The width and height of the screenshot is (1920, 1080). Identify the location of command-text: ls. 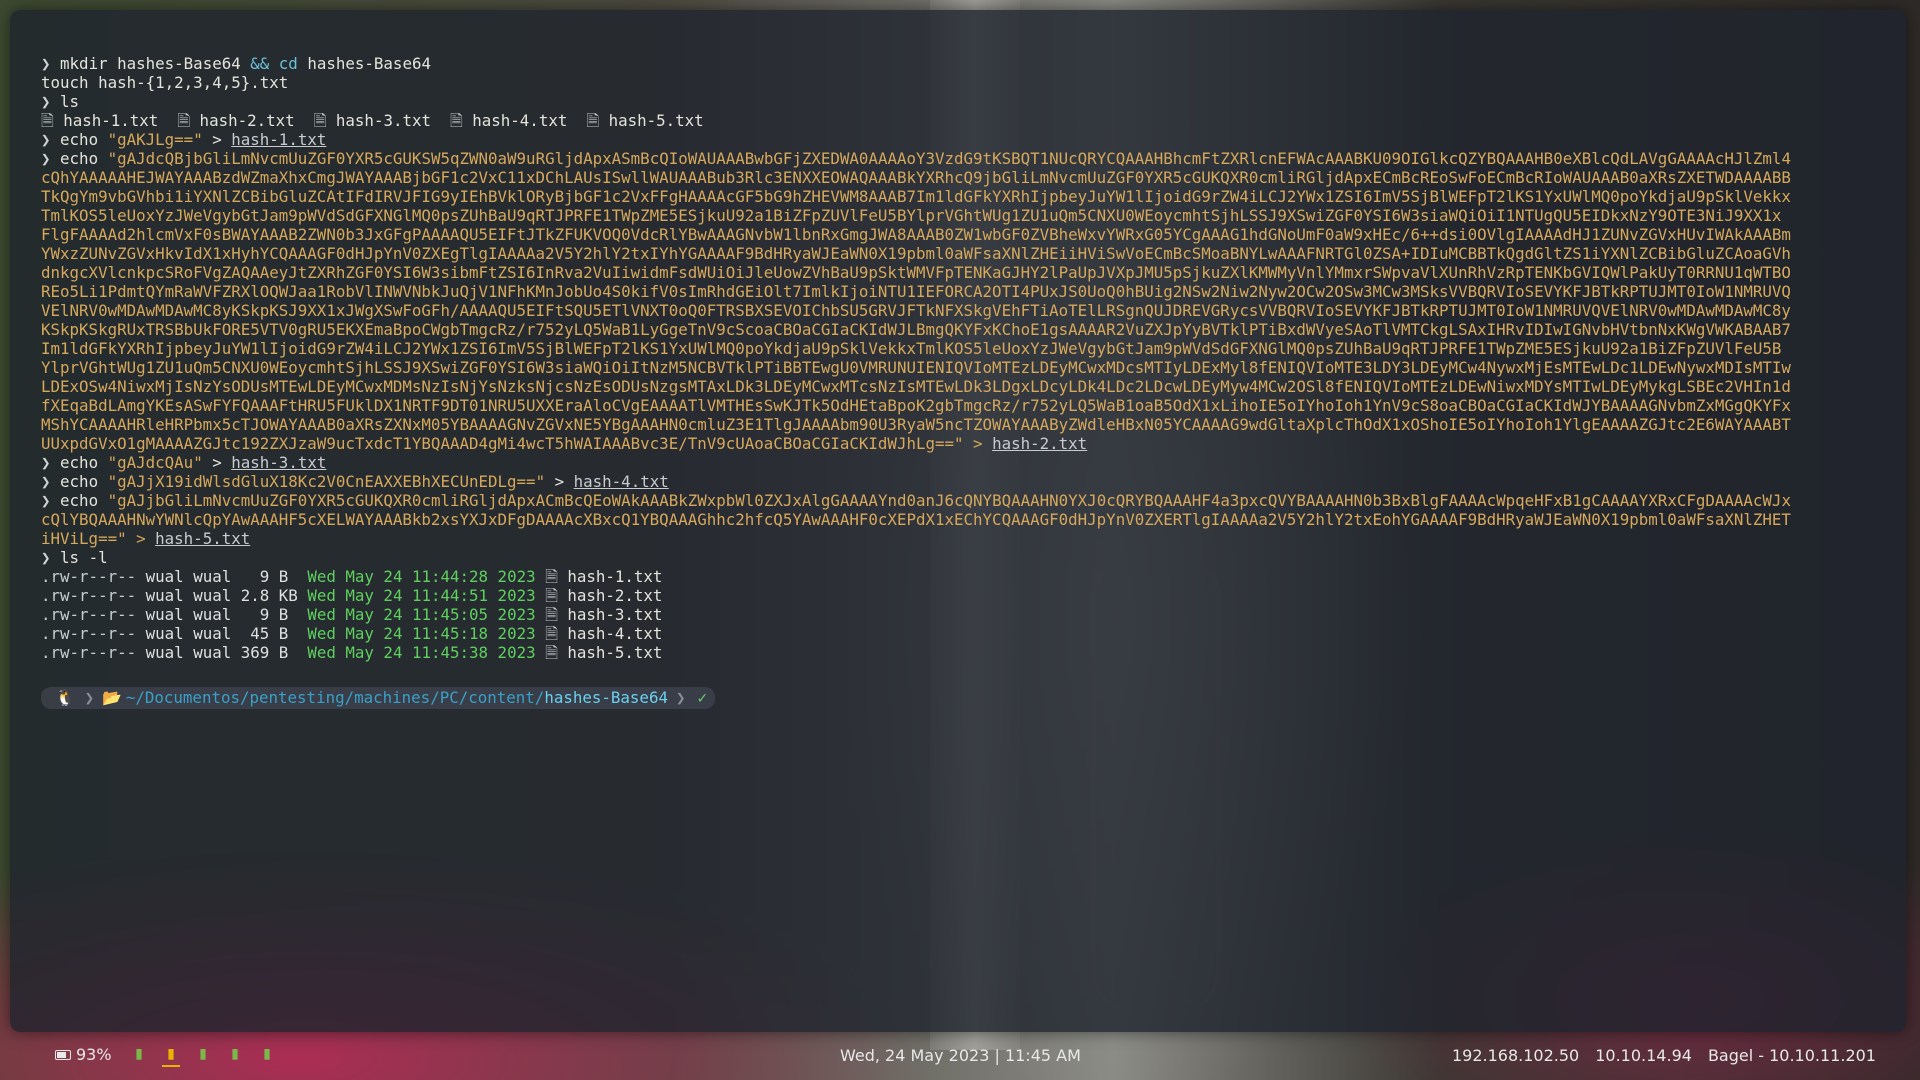
(70, 101).